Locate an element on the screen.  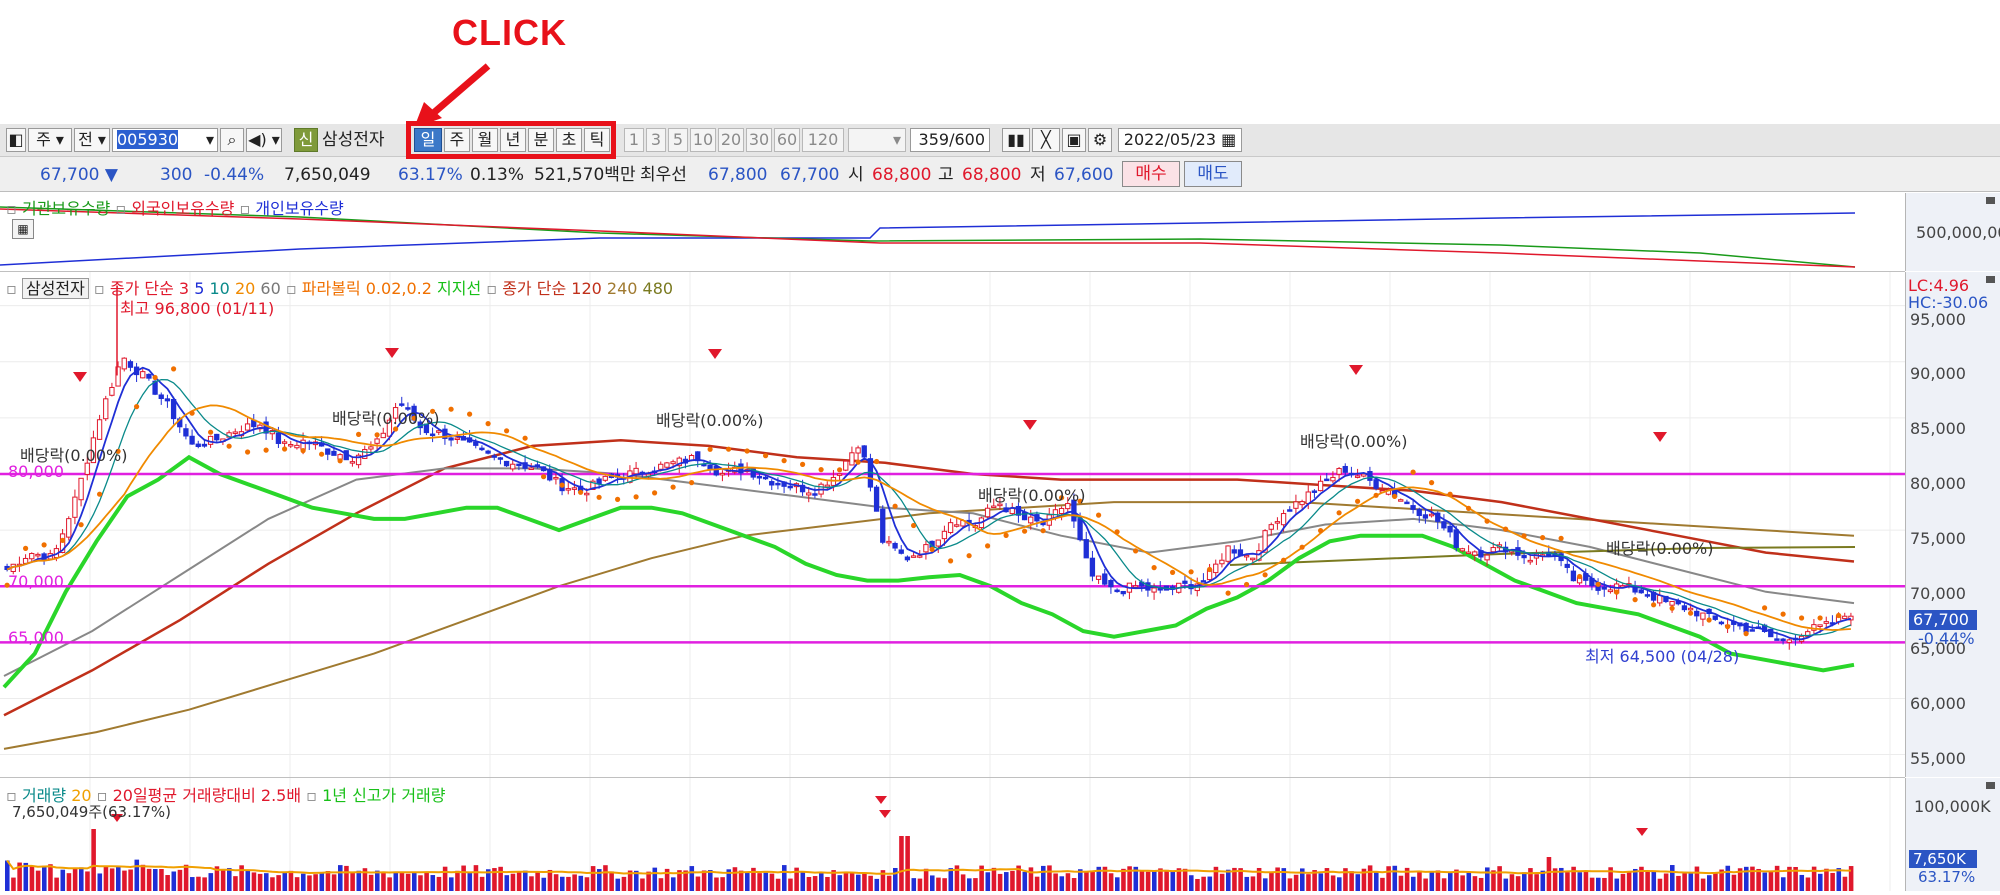
current-volume-tag: 7,650K is located at coordinates (1943, 859).